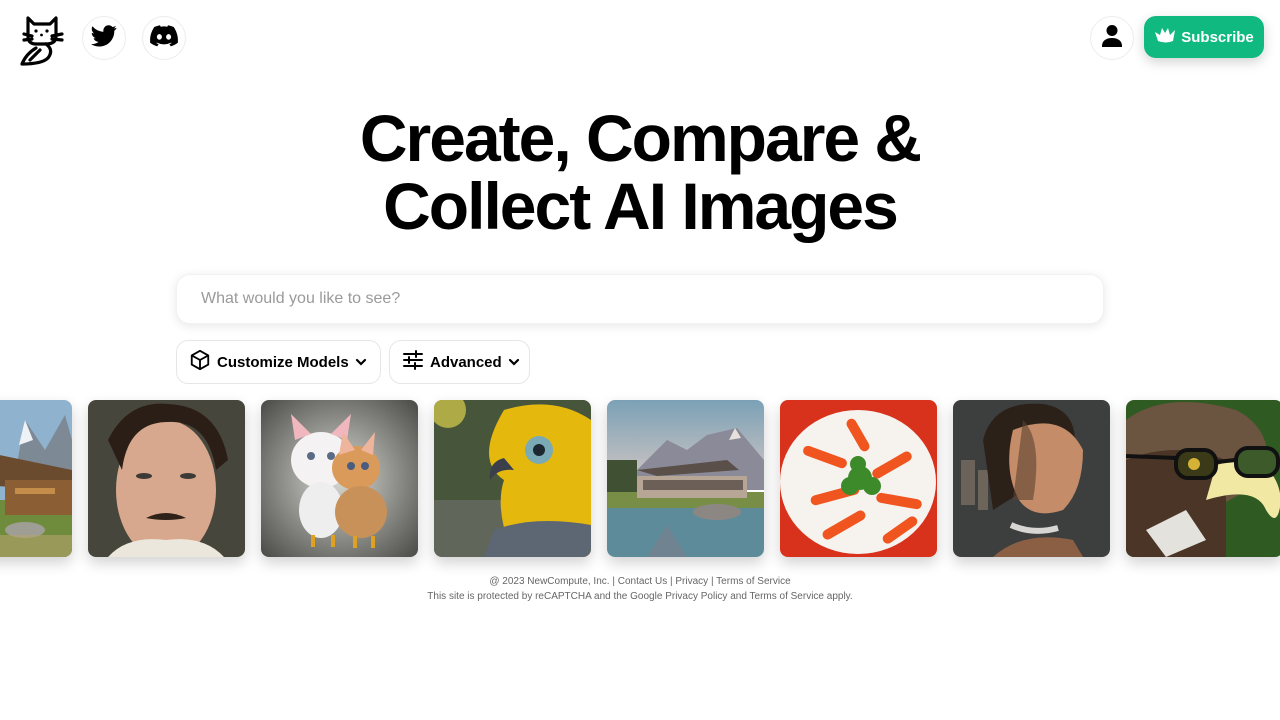  I want to click on cat-logo-icon, so click(42, 41).